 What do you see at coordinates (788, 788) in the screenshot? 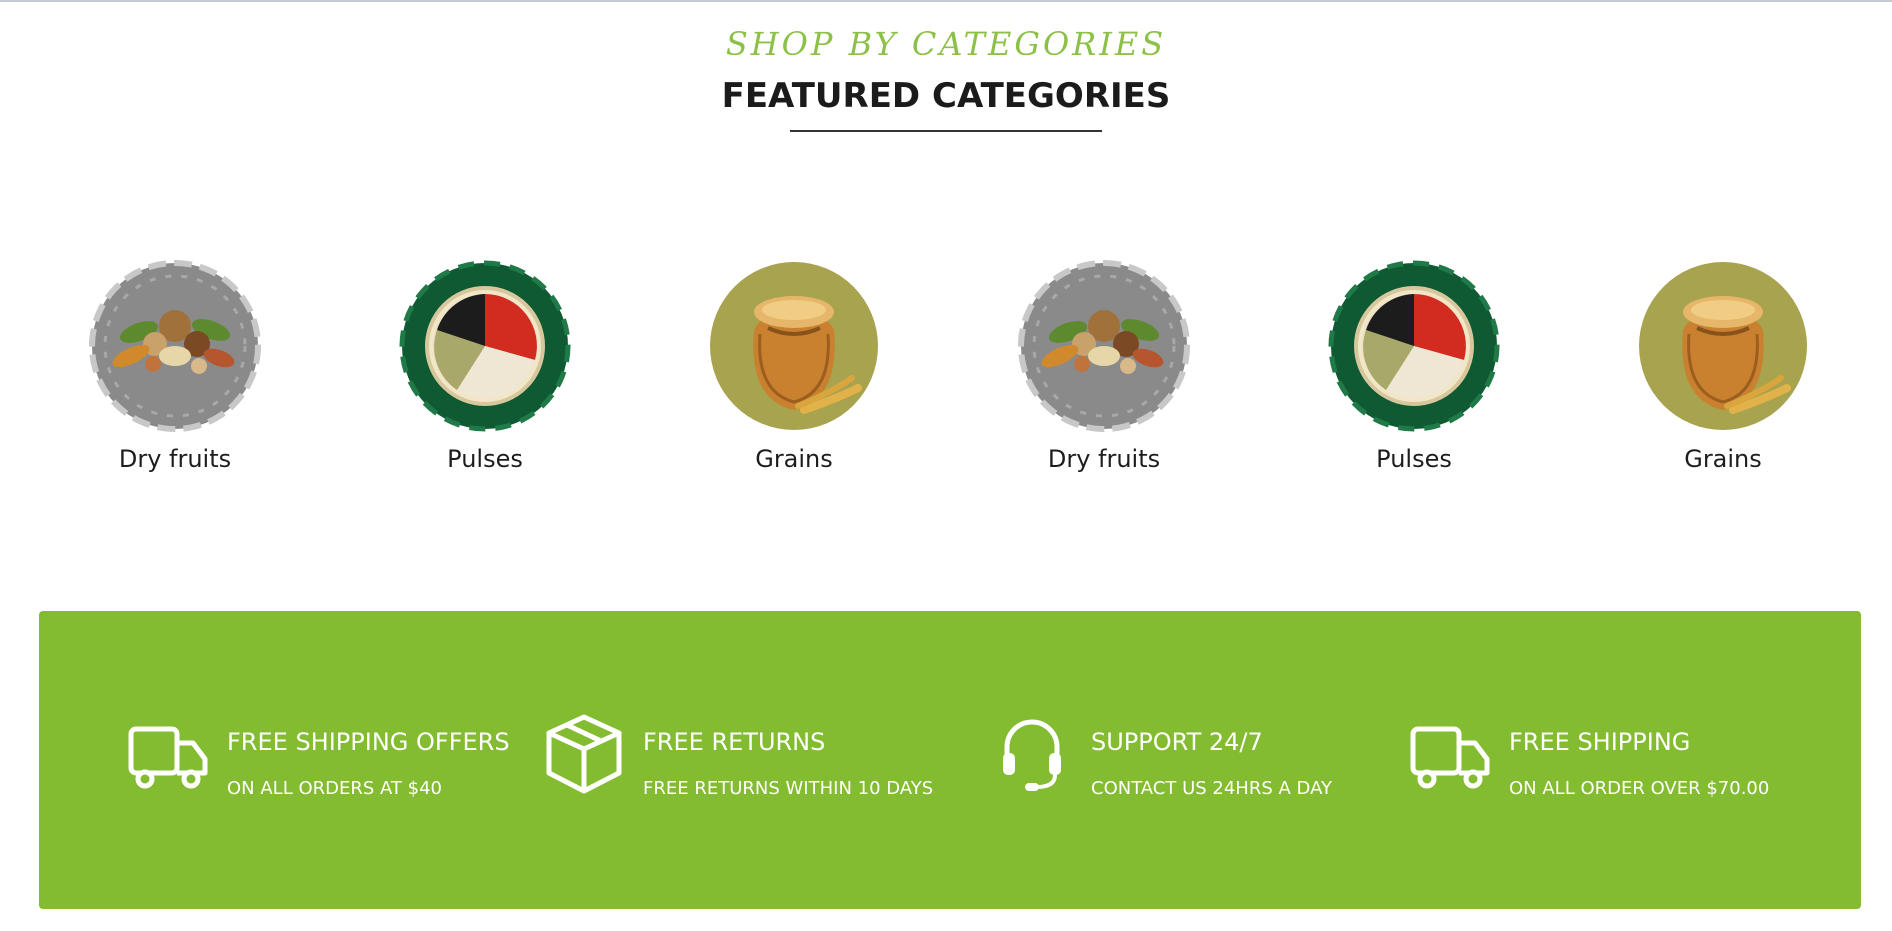
I see `feature-subtitle: FREE RETURNS WITHIN 10 DAYS` at bounding box center [788, 788].